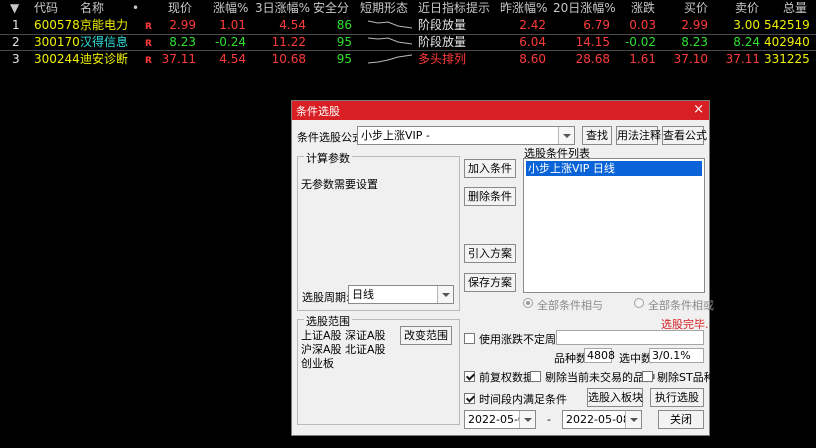 The width and height of the screenshot is (816, 448). Describe the element at coordinates (599, 355) in the screenshot. I see `count-value: 4808` at that location.